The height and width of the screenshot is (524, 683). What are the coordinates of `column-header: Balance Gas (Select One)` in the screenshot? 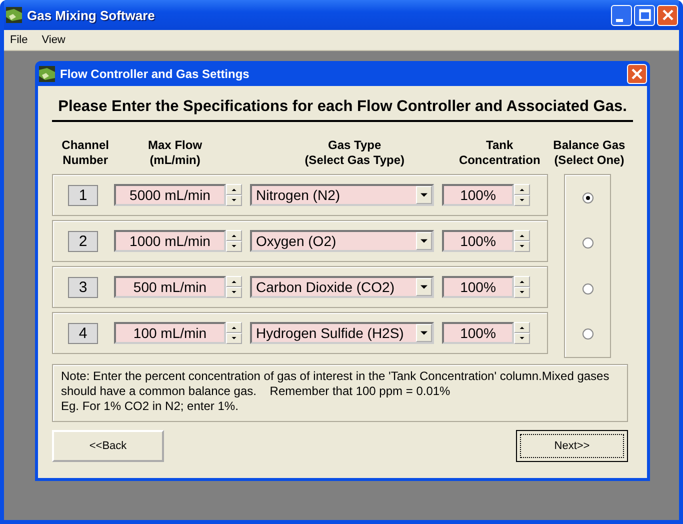 It's located at (589, 153).